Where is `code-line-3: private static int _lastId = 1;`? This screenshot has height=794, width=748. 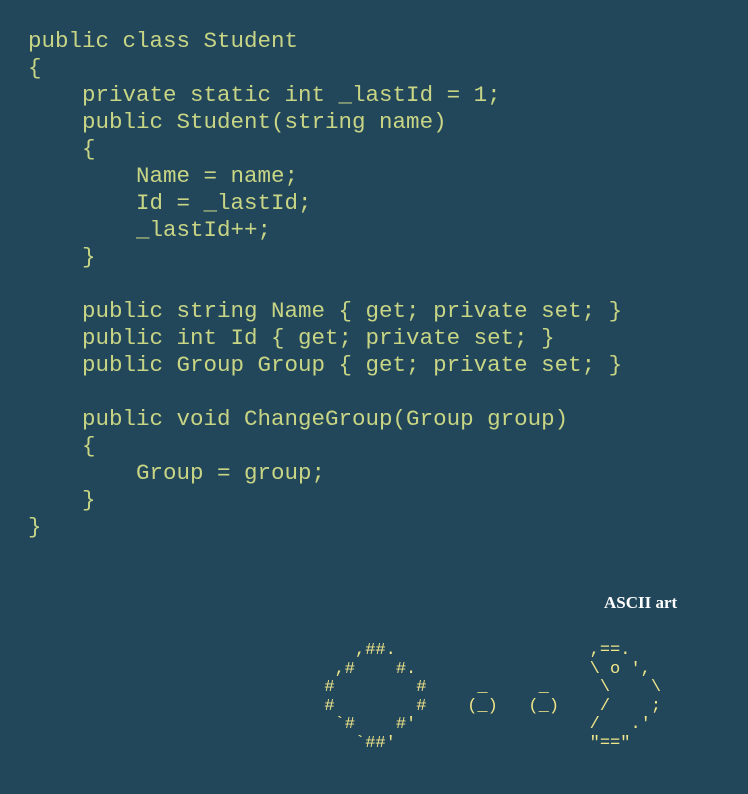 code-line-3: private static int _lastId = 1; is located at coordinates (264, 95).